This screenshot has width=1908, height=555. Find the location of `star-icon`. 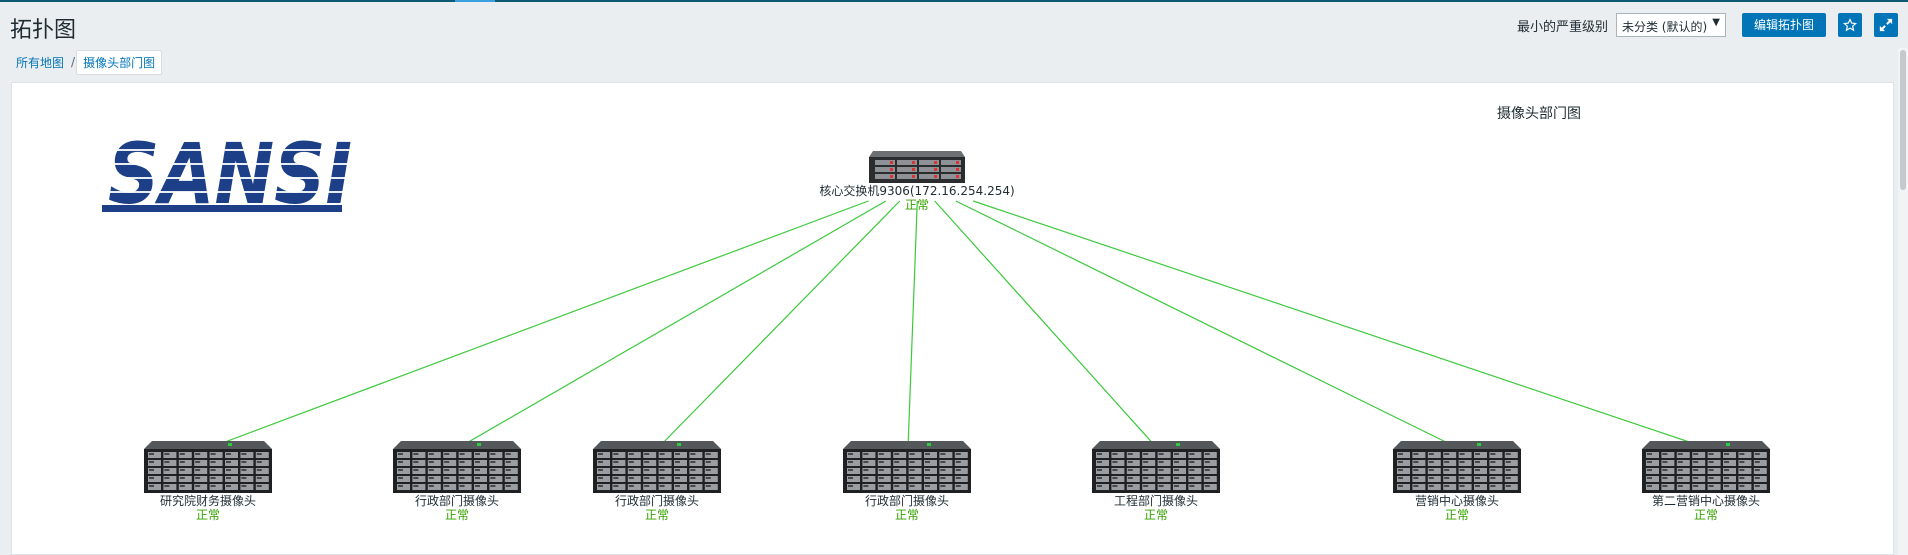

star-icon is located at coordinates (1850, 25).